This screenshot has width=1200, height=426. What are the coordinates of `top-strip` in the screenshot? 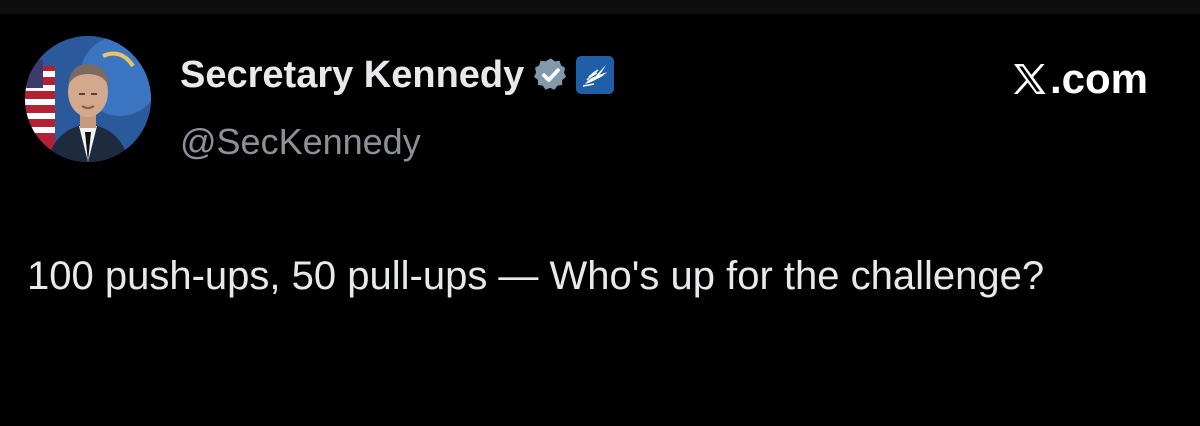 It's located at (600, 7).